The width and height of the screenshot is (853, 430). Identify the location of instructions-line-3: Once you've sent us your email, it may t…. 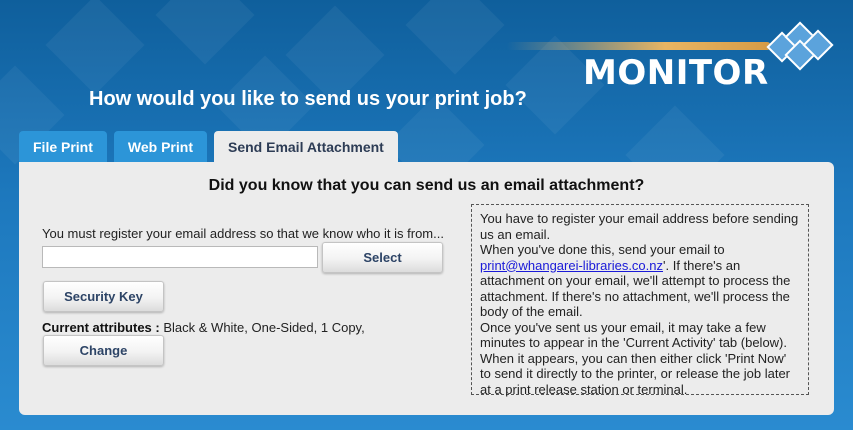
(635, 358).